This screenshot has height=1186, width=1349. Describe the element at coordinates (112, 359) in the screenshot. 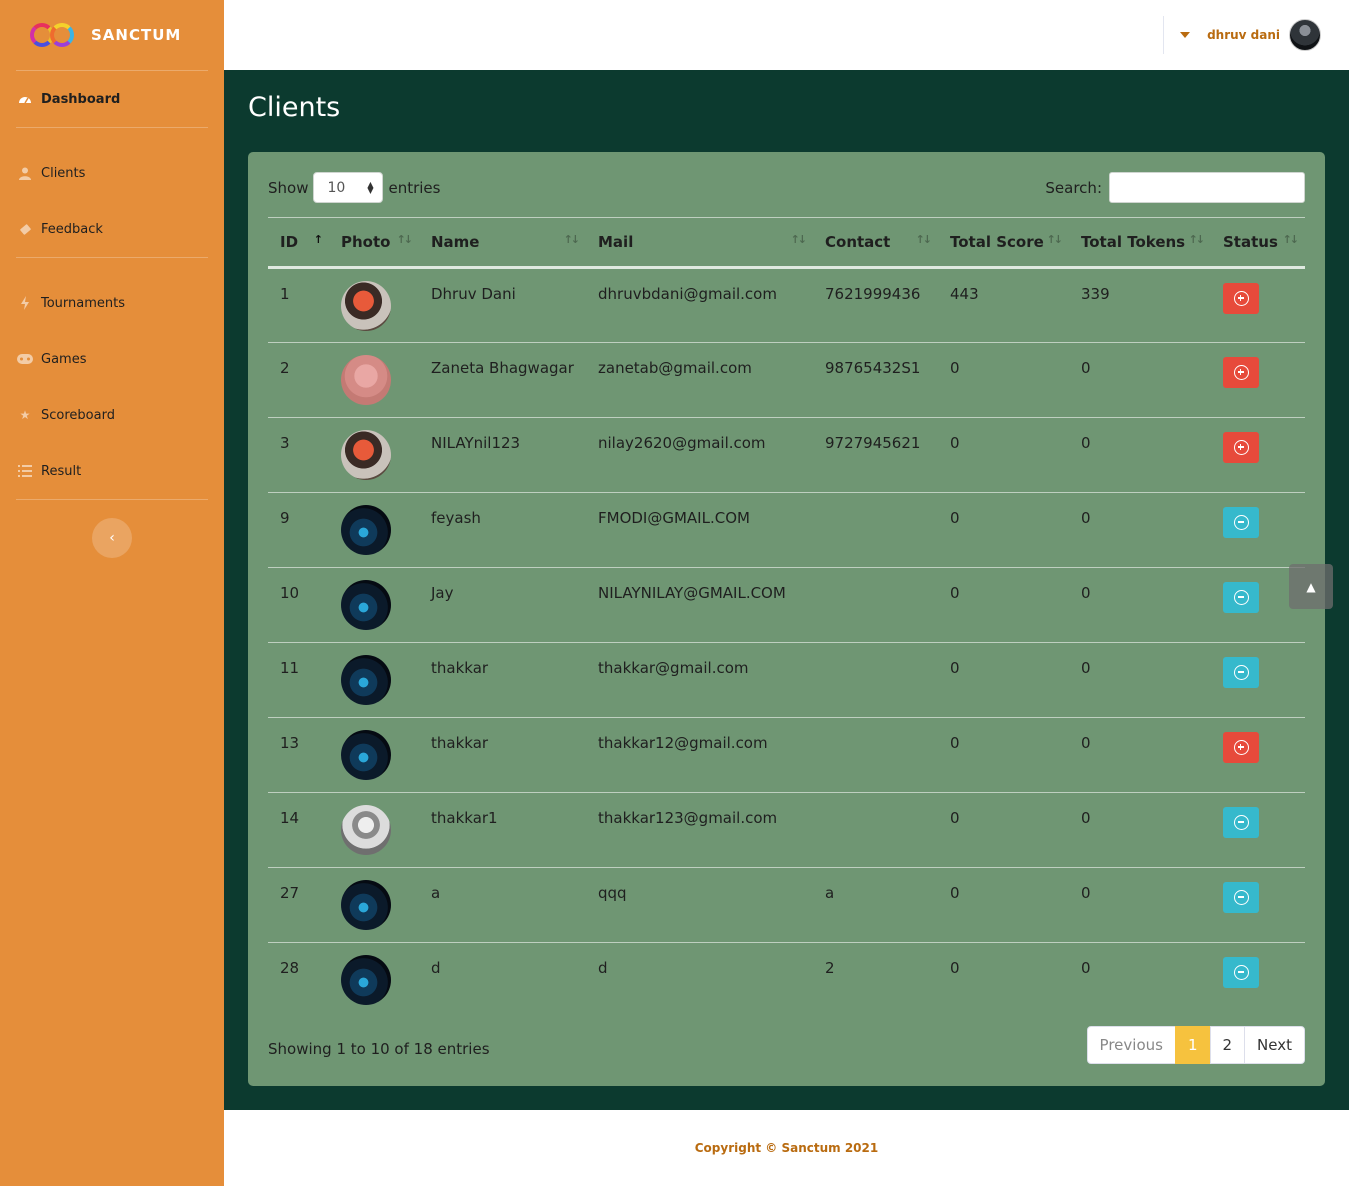

I see `sidebar-item-games: Games` at that location.